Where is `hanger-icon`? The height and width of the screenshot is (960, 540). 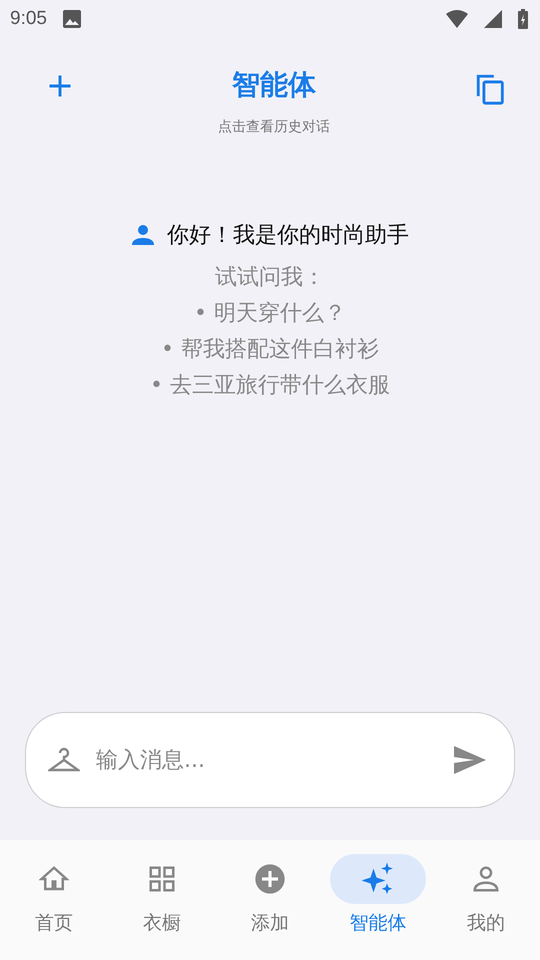
hanger-icon is located at coordinates (64, 760).